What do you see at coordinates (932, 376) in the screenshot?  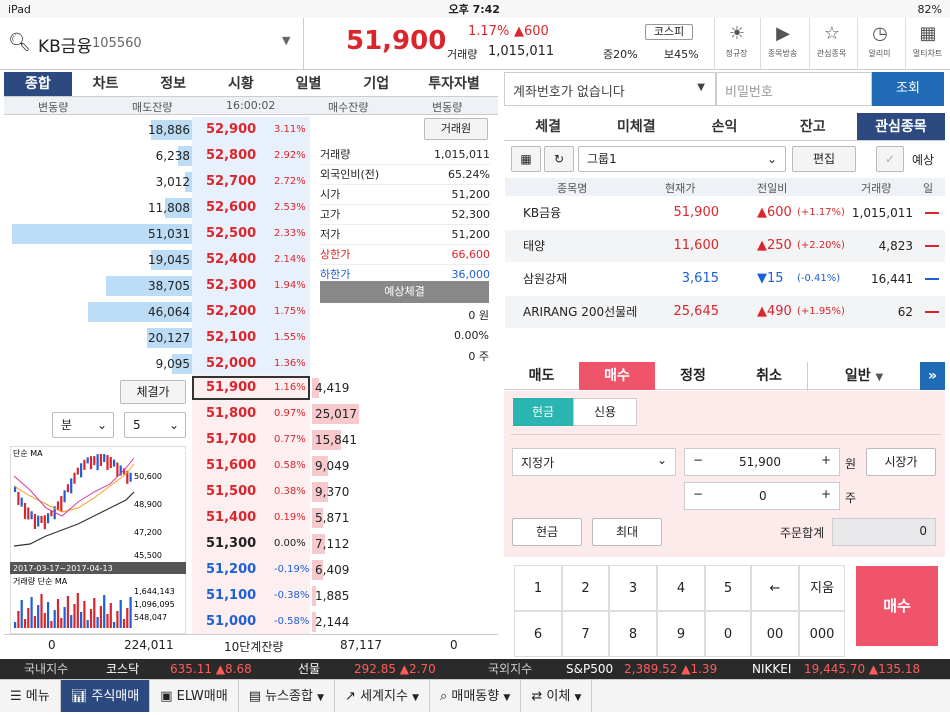 I see `collapse-icon: »` at bounding box center [932, 376].